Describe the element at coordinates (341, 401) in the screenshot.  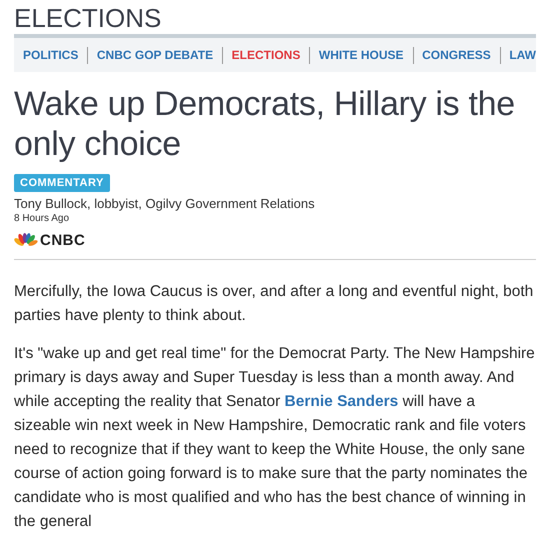
I see `link: Bernie Sanders` at that location.